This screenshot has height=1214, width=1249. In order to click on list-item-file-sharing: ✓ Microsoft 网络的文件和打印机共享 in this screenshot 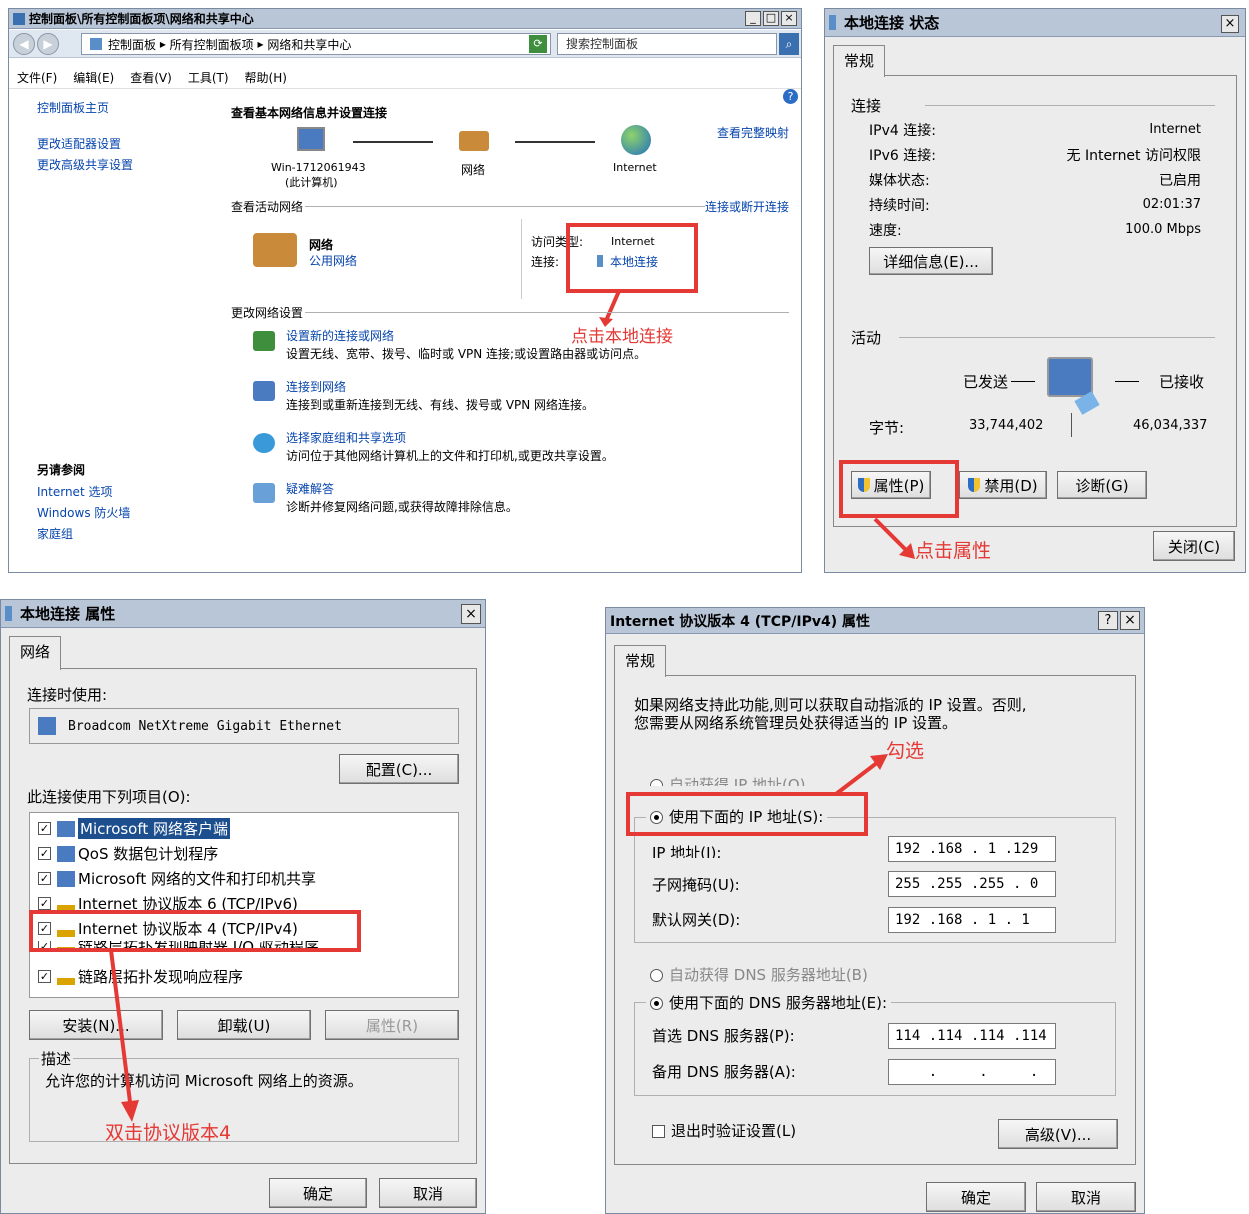, I will do `click(177, 878)`.